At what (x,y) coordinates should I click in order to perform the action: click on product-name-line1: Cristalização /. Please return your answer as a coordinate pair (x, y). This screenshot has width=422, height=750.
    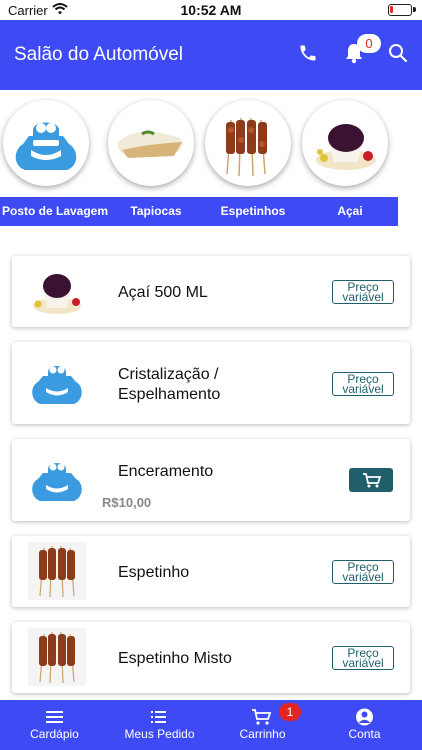
    Looking at the image, I should click on (168, 374).